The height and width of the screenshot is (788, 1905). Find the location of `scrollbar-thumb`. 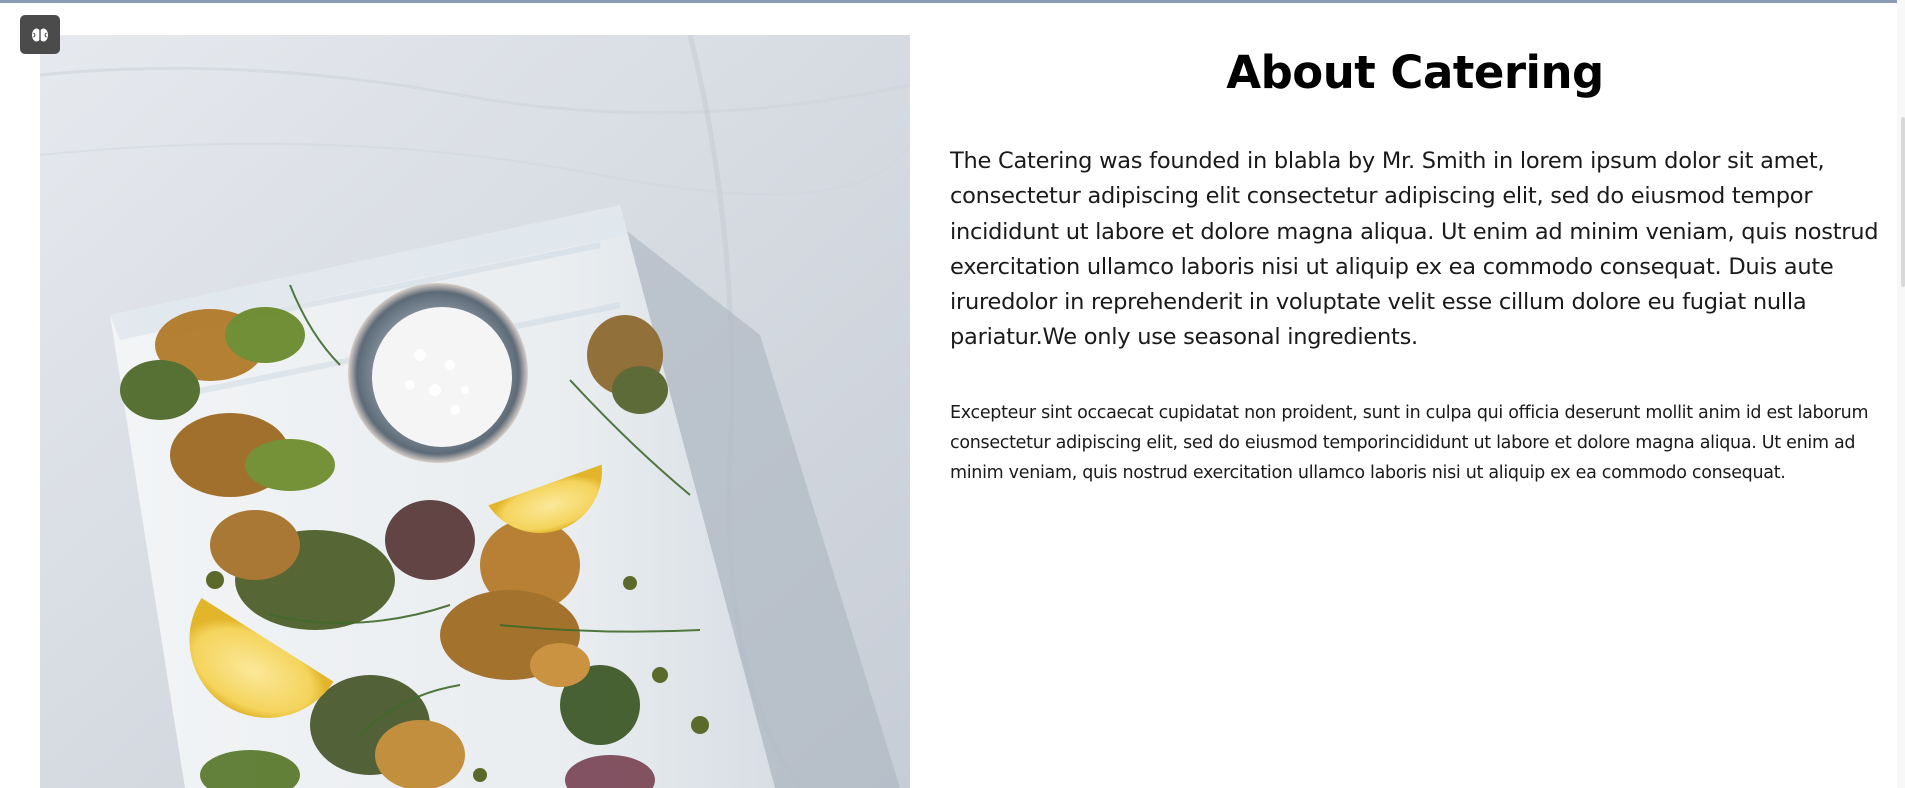

scrollbar-thumb is located at coordinates (1903, 202).